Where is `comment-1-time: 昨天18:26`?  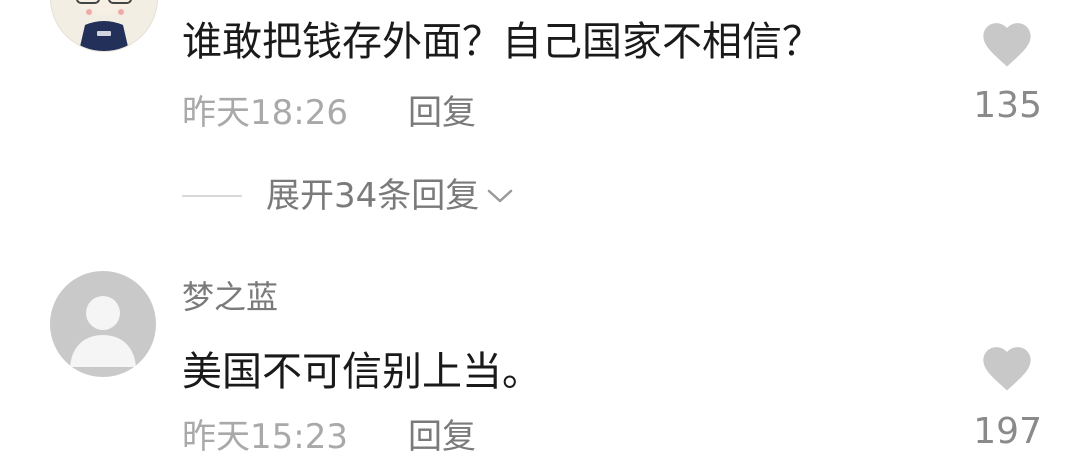 comment-1-time: 昨天18:26 is located at coordinates (265, 113).